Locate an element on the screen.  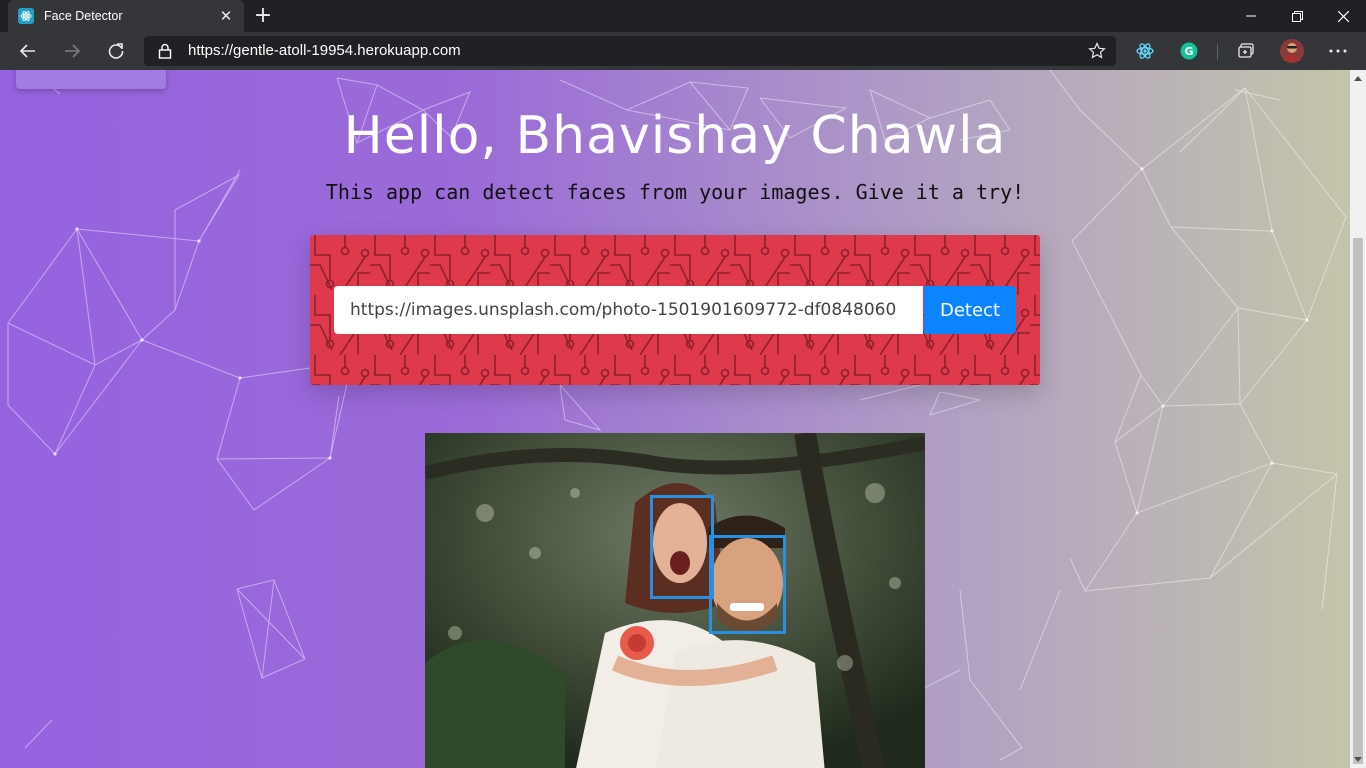
refresh-icon is located at coordinates (116, 51).